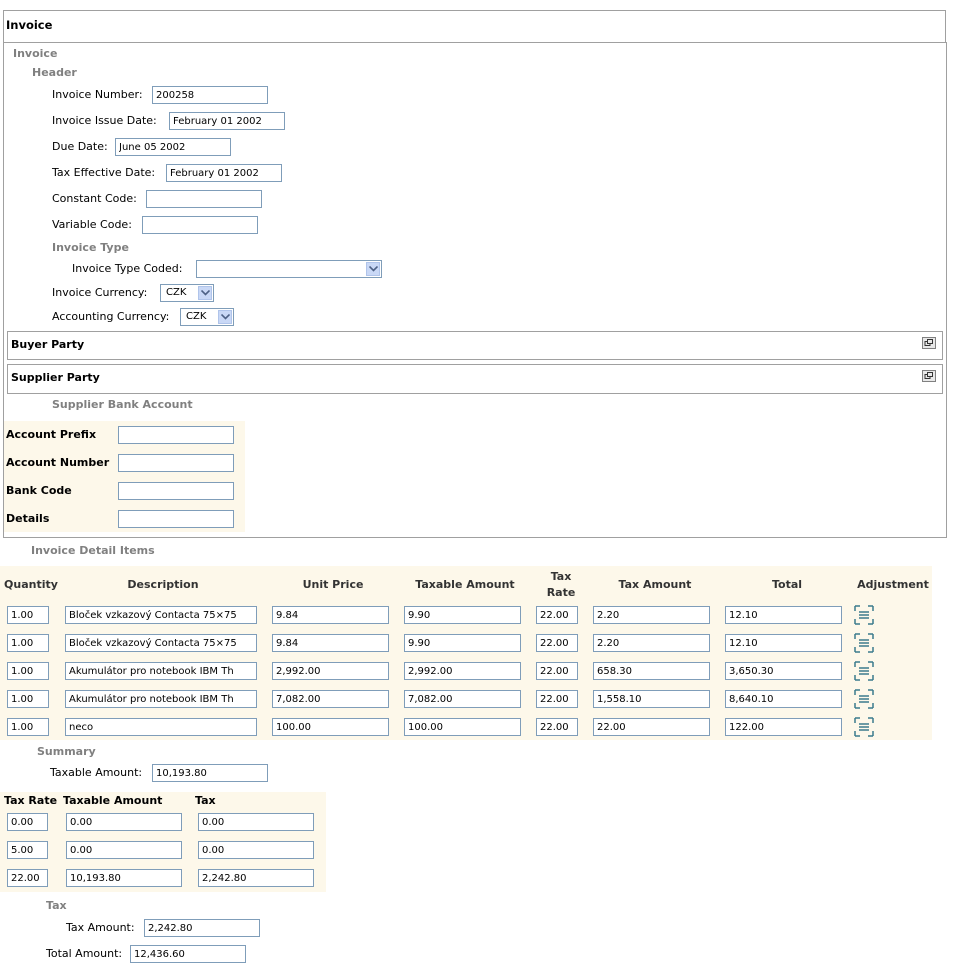  Describe the element at coordinates (333, 584) in the screenshot. I see `col-header-unit-price: Unit Price` at that location.